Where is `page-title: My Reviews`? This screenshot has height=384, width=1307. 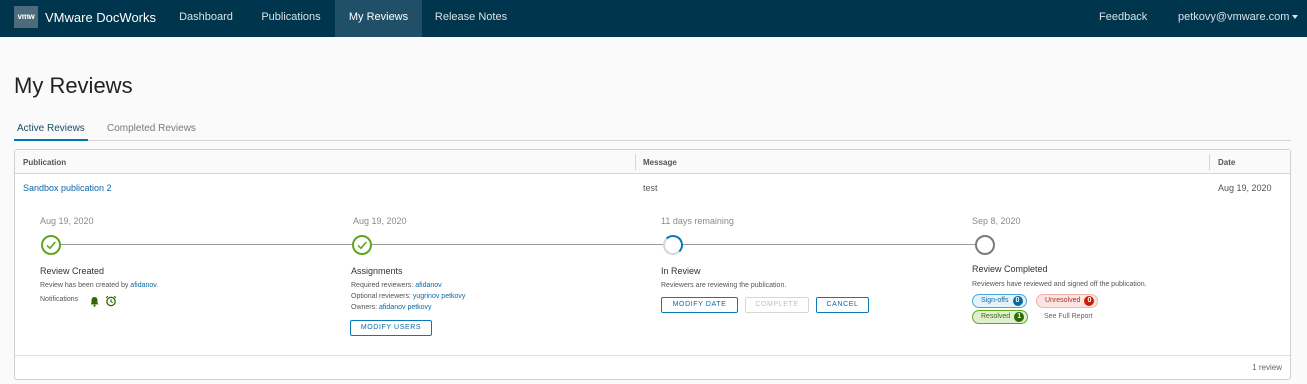
page-title: My Reviews is located at coordinates (73, 85).